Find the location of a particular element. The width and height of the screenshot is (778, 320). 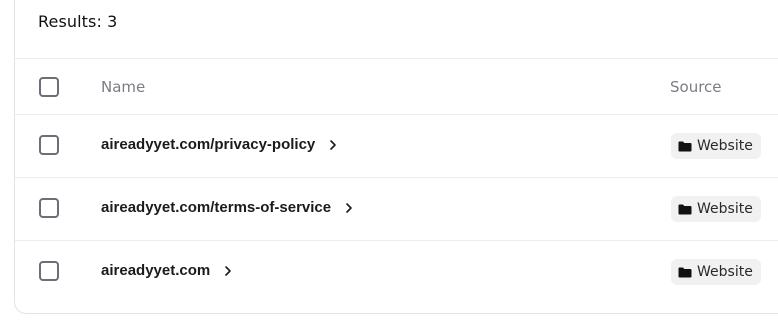

results-count: Results: 3 is located at coordinates (78, 21).